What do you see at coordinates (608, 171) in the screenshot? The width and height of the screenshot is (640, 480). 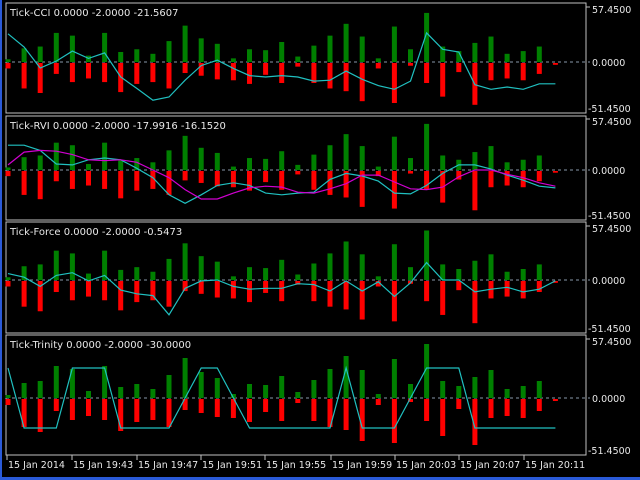 I see `axis-label-zero: 0.0000` at bounding box center [608, 171].